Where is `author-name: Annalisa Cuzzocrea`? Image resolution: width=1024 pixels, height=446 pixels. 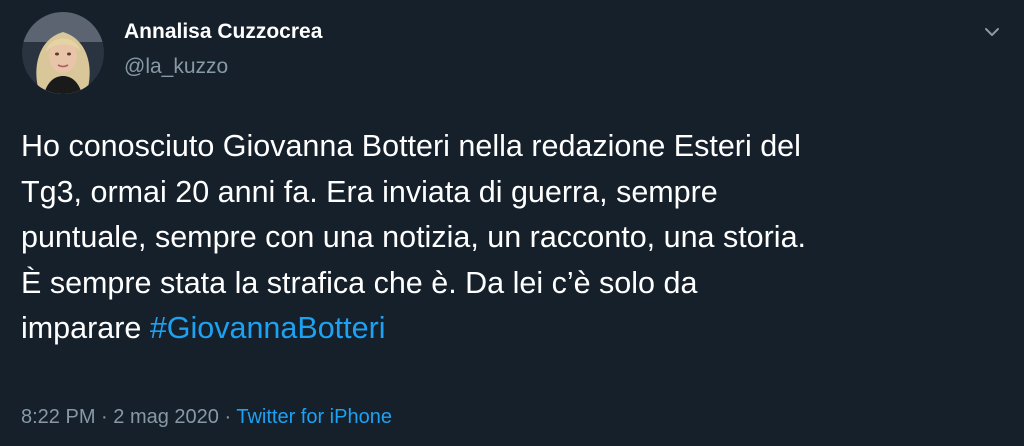 author-name: Annalisa Cuzzocrea is located at coordinates (223, 32).